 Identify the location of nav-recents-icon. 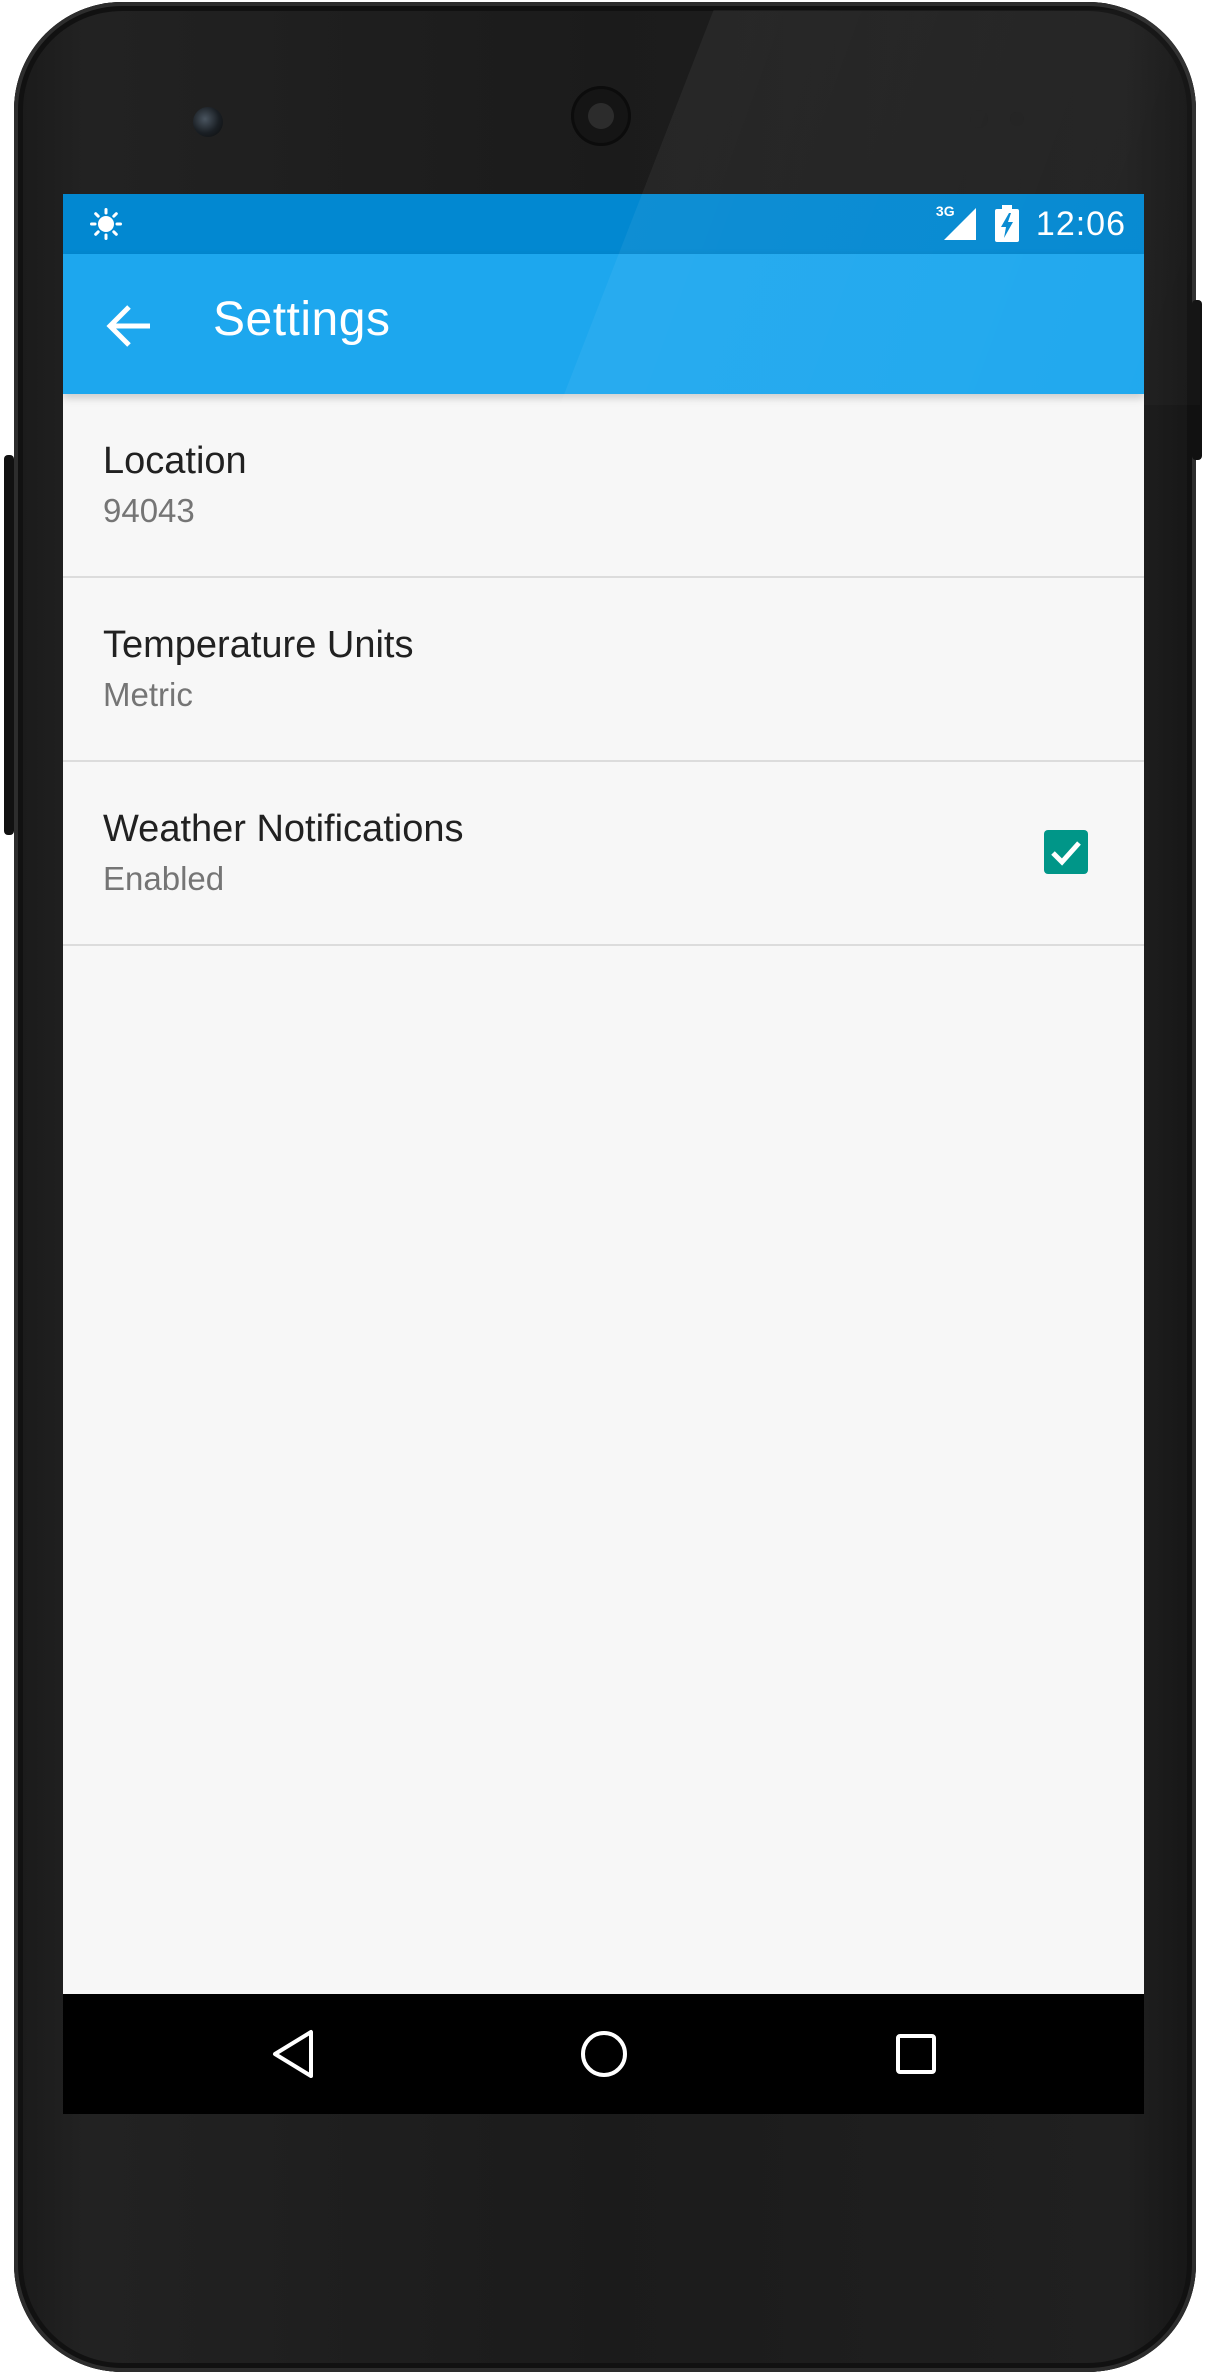
(916, 2054).